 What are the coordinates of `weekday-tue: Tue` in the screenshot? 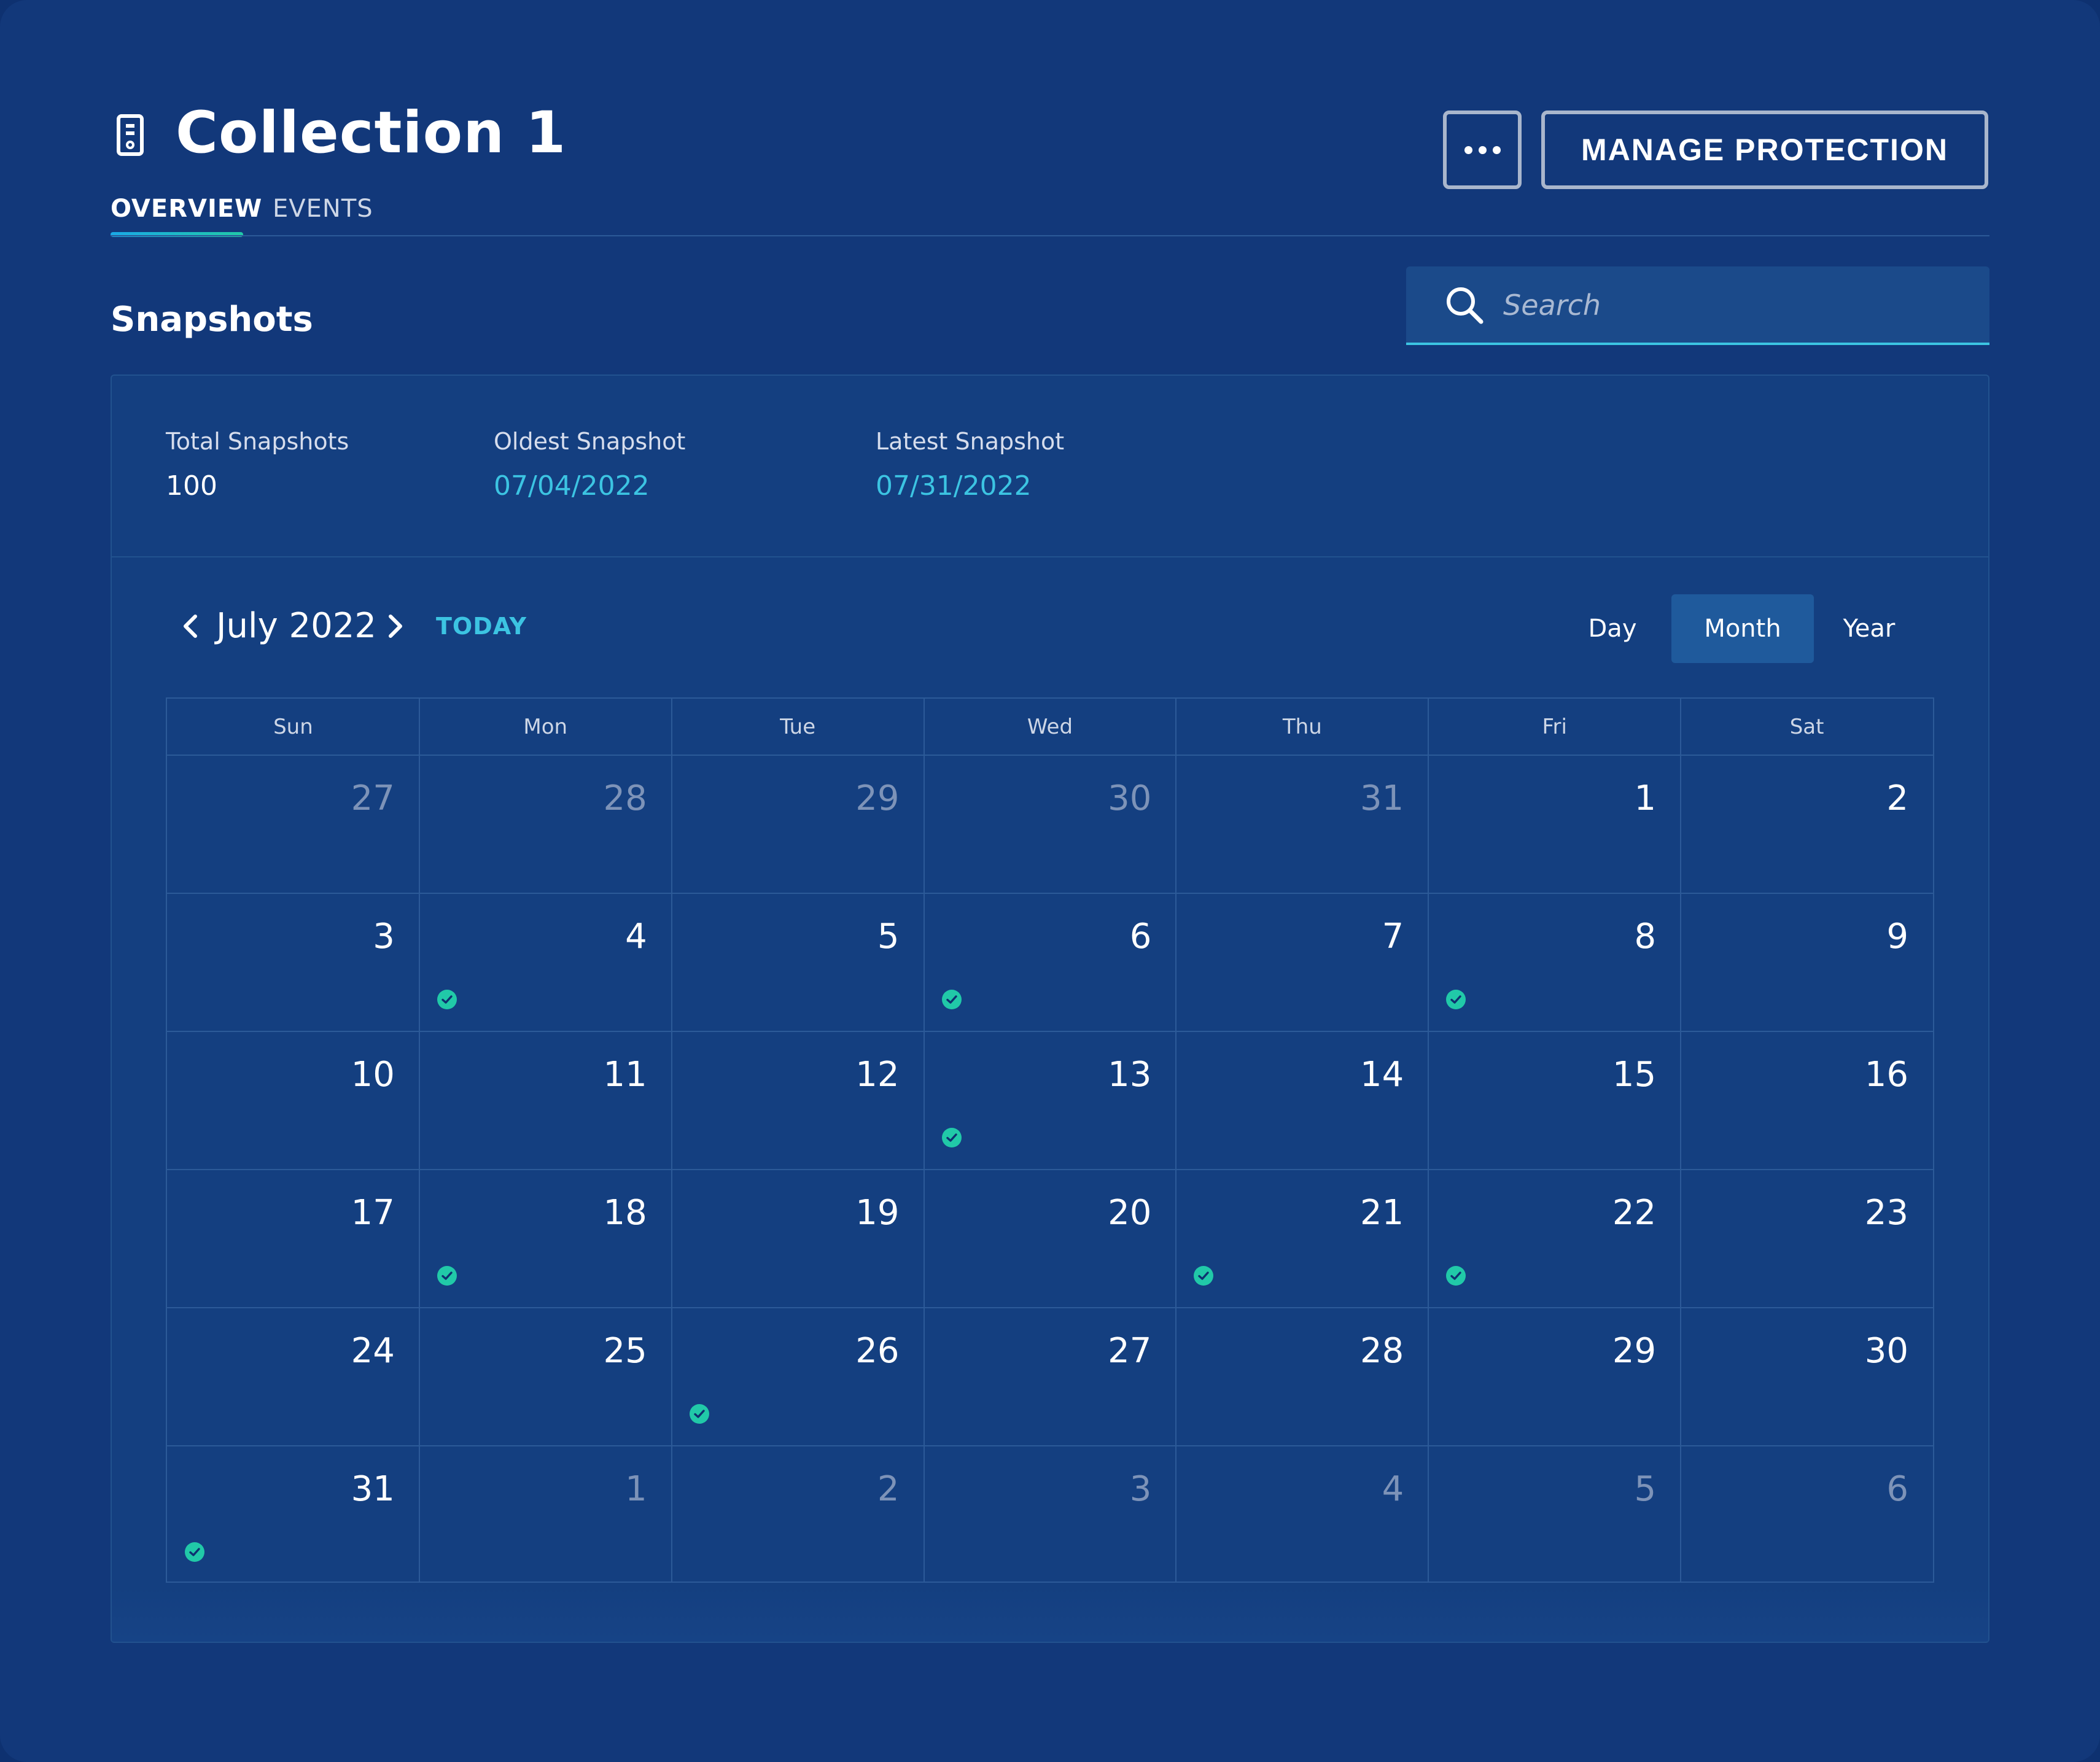 It's located at (798, 727).